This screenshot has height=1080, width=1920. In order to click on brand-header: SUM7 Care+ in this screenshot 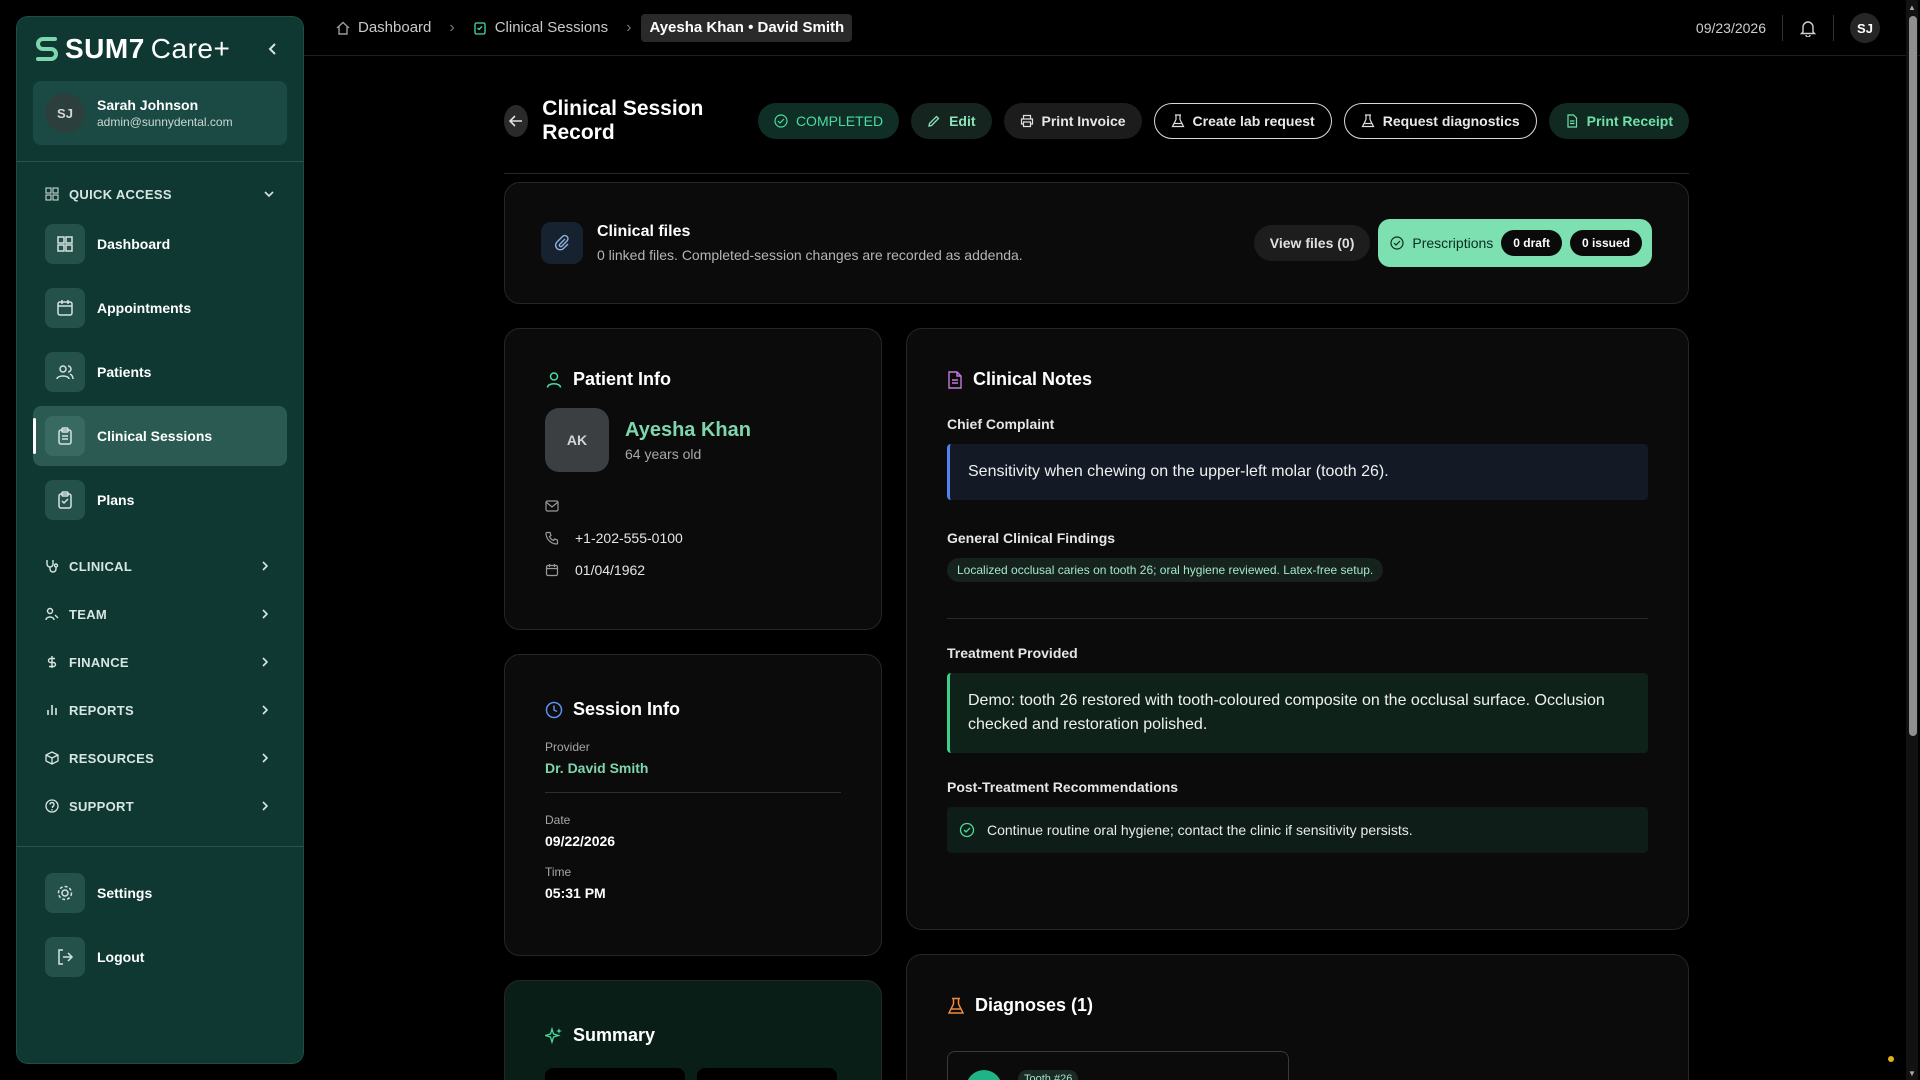, I will do `click(160, 49)`.